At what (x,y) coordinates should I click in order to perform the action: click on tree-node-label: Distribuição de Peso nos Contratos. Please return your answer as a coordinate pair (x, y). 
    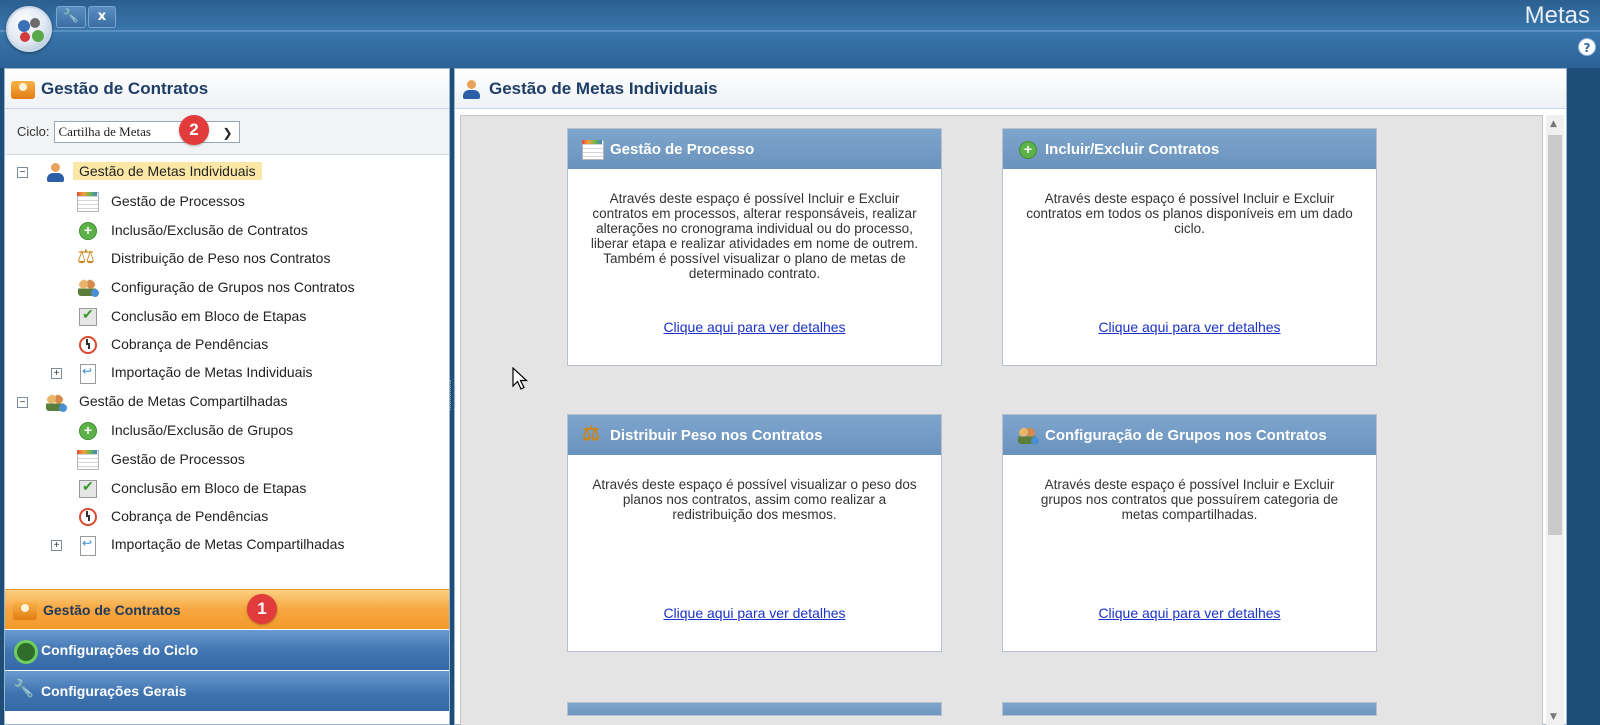
    Looking at the image, I should click on (221, 258).